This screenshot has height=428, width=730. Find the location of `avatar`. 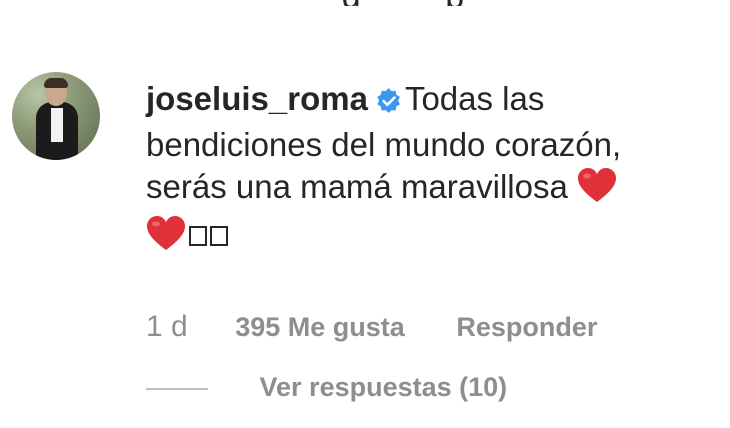

avatar is located at coordinates (56, 116).